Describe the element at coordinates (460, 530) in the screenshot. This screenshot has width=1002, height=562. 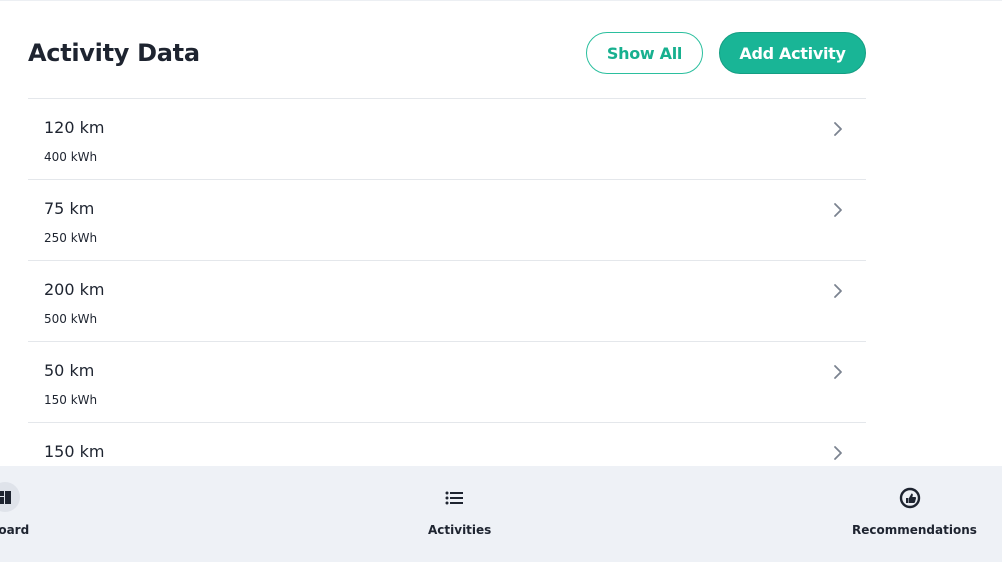
I see `tab-label: Activities` at that location.